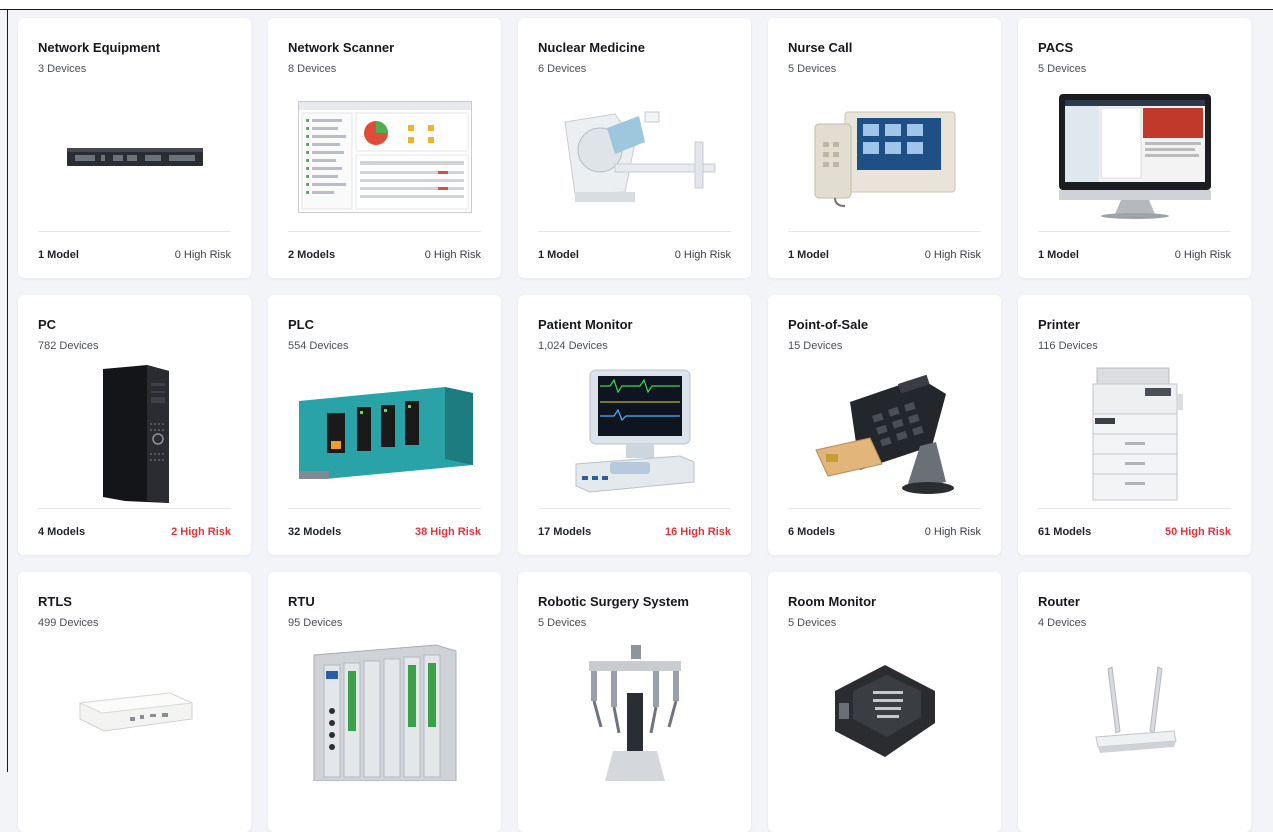 The image size is (1273, 832). Describe the element at coordinates (562, 69) in the screenshot. I see `device-count: 6 Devices` at that location.